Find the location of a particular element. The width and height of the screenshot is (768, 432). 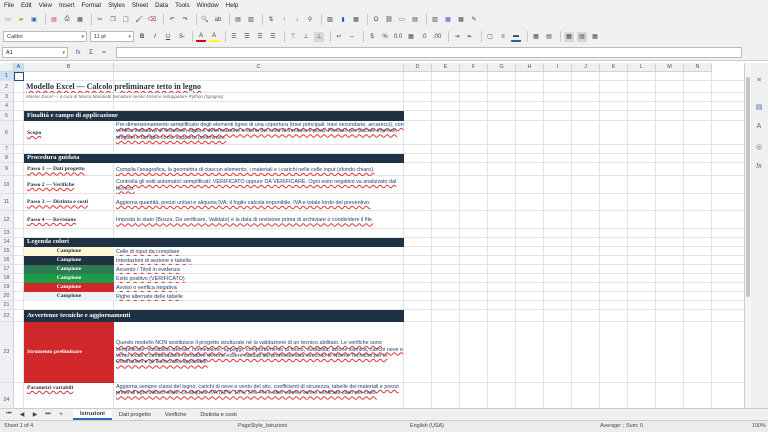

menu-styles: Styles is located at coordinates (116, 5).